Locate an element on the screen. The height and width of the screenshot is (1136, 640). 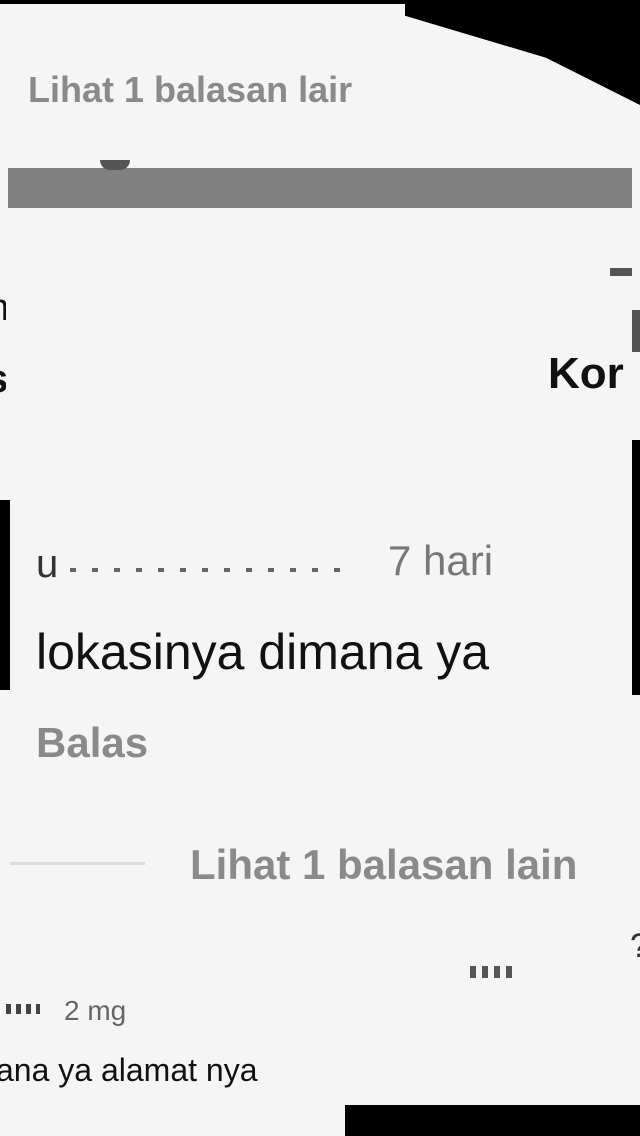
comment-body: lokasinya dimana ya is located at coordinates (263, 652).